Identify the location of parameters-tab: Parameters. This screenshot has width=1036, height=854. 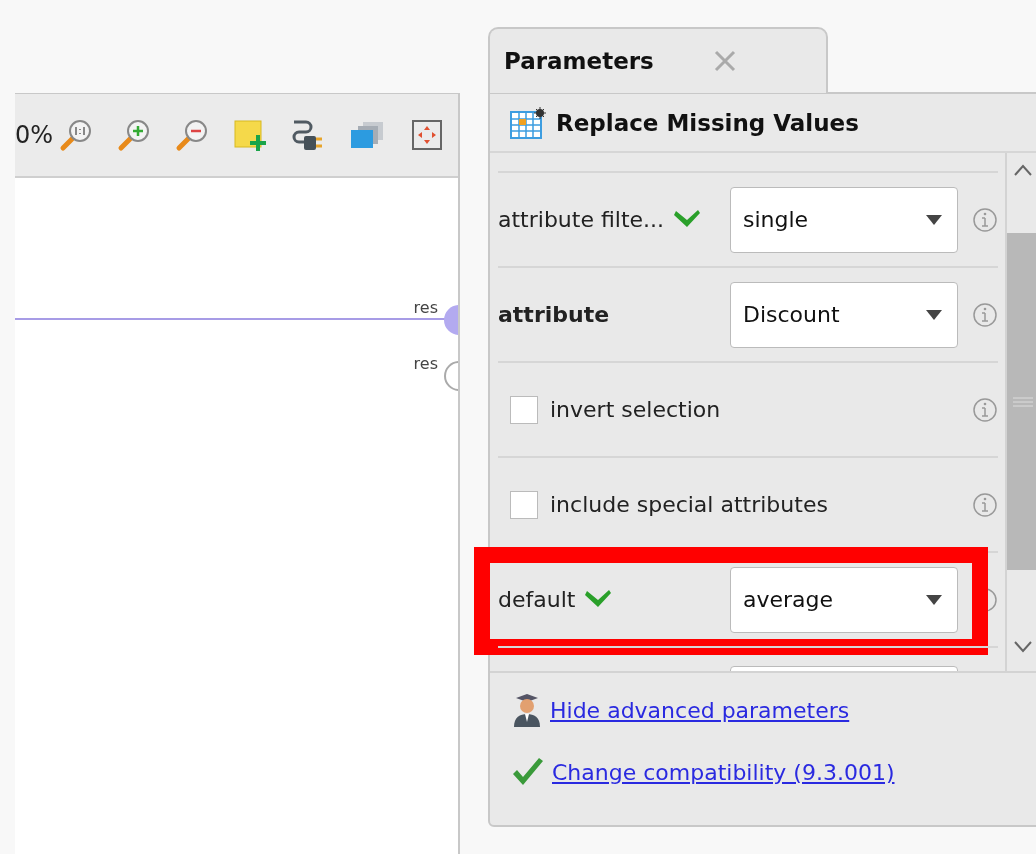
(658, 60).